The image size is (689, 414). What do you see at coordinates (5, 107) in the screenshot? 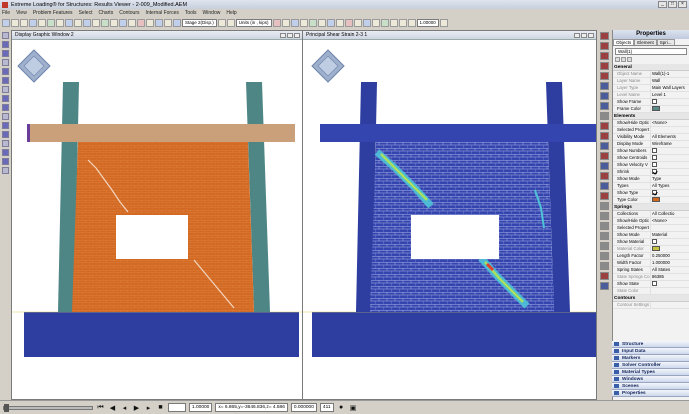
I see `circle-tool-icon` at bounding box center [5, 107].